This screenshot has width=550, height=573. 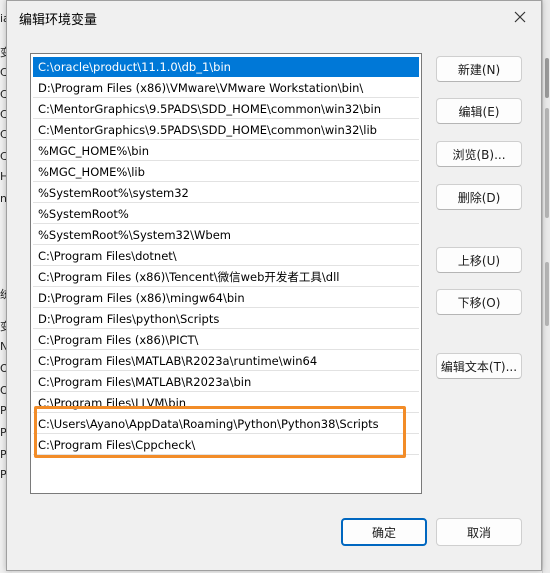 What do you see at coordinates (226, 67) in the screenshot?
I see `path-list-item: C:\oracle\product\11.1.0\db_1\bin` at bounding box center [226, 67].